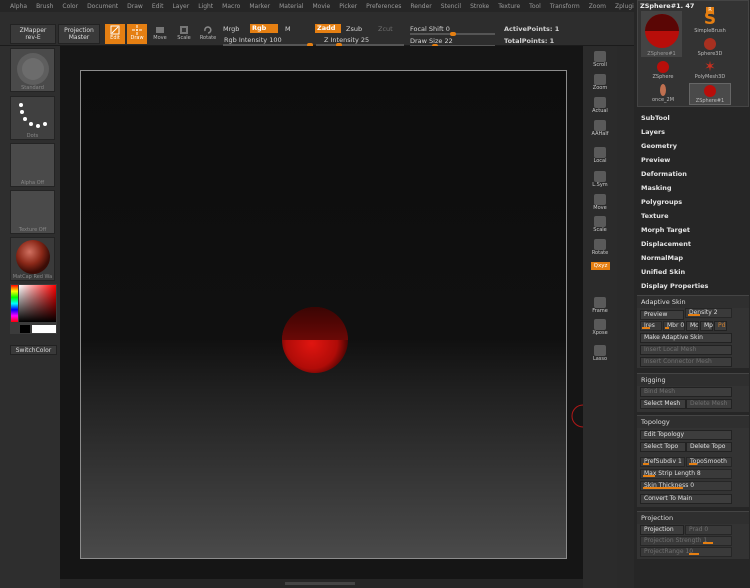 Image resolution: width=750 pixels, height=588 pixels. What do you see at coordinates (710, 23) in the screenshot?
I see `tool-thumb-simplebrush: S SimpleBrush` at bounding box center [710, 23].